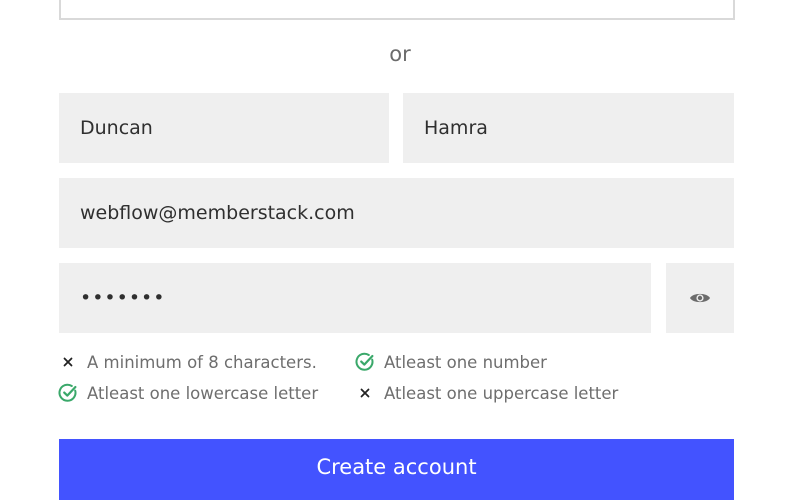 The height and width of the screenshot is (500, 800). I want to click on first-name-field, so click(224, 128).